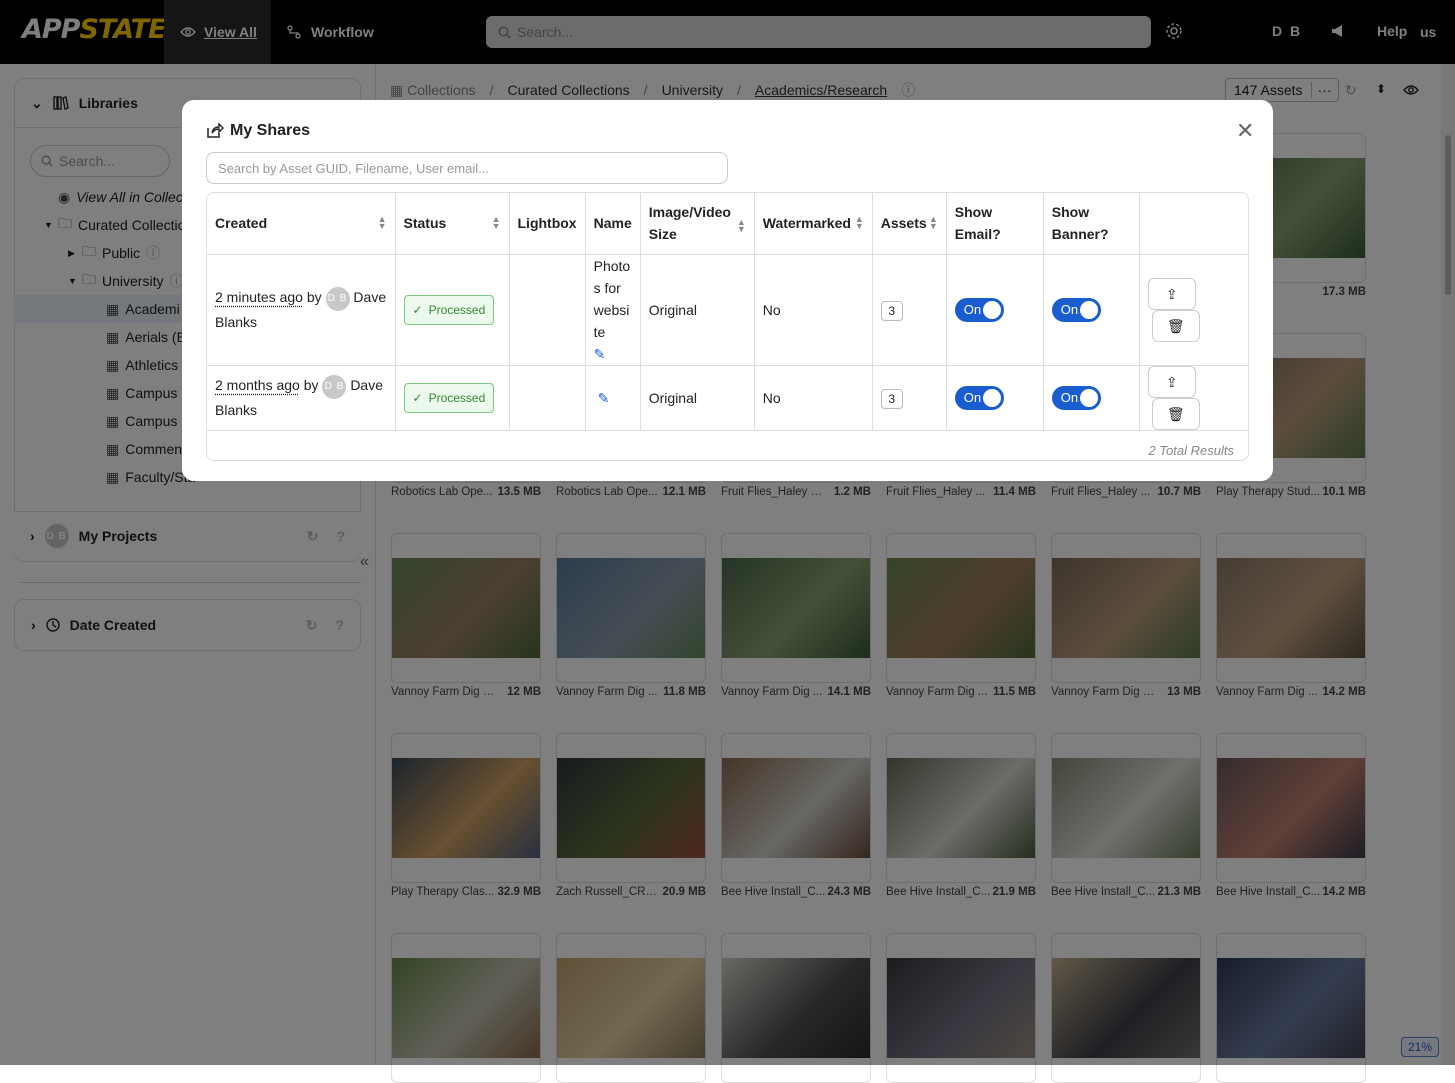  I want to click on cell-name: Photos for website ✎, so click(612, 309).